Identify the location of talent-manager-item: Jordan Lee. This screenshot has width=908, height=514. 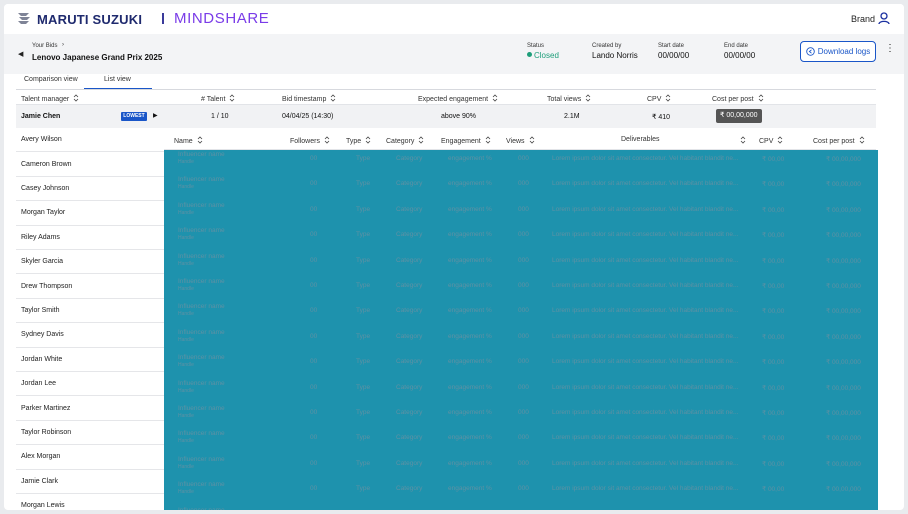
(90, 384).